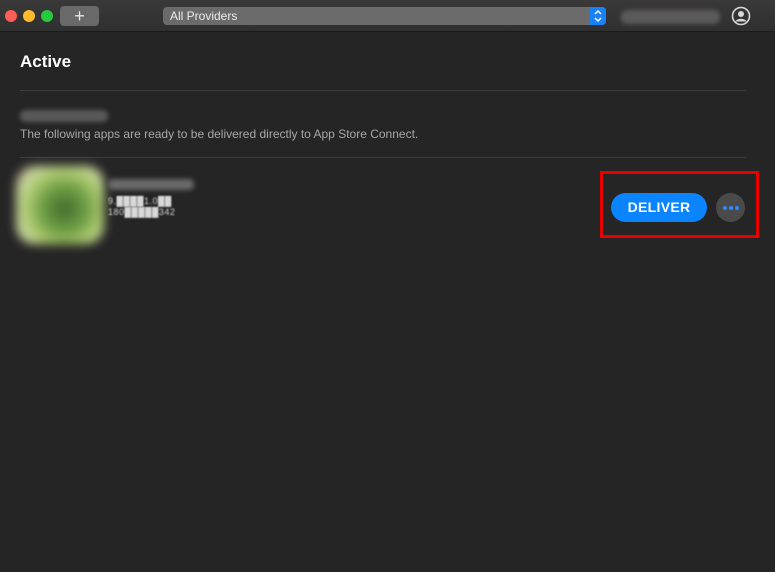  I want to click on add-button: +, so click(79, 16).